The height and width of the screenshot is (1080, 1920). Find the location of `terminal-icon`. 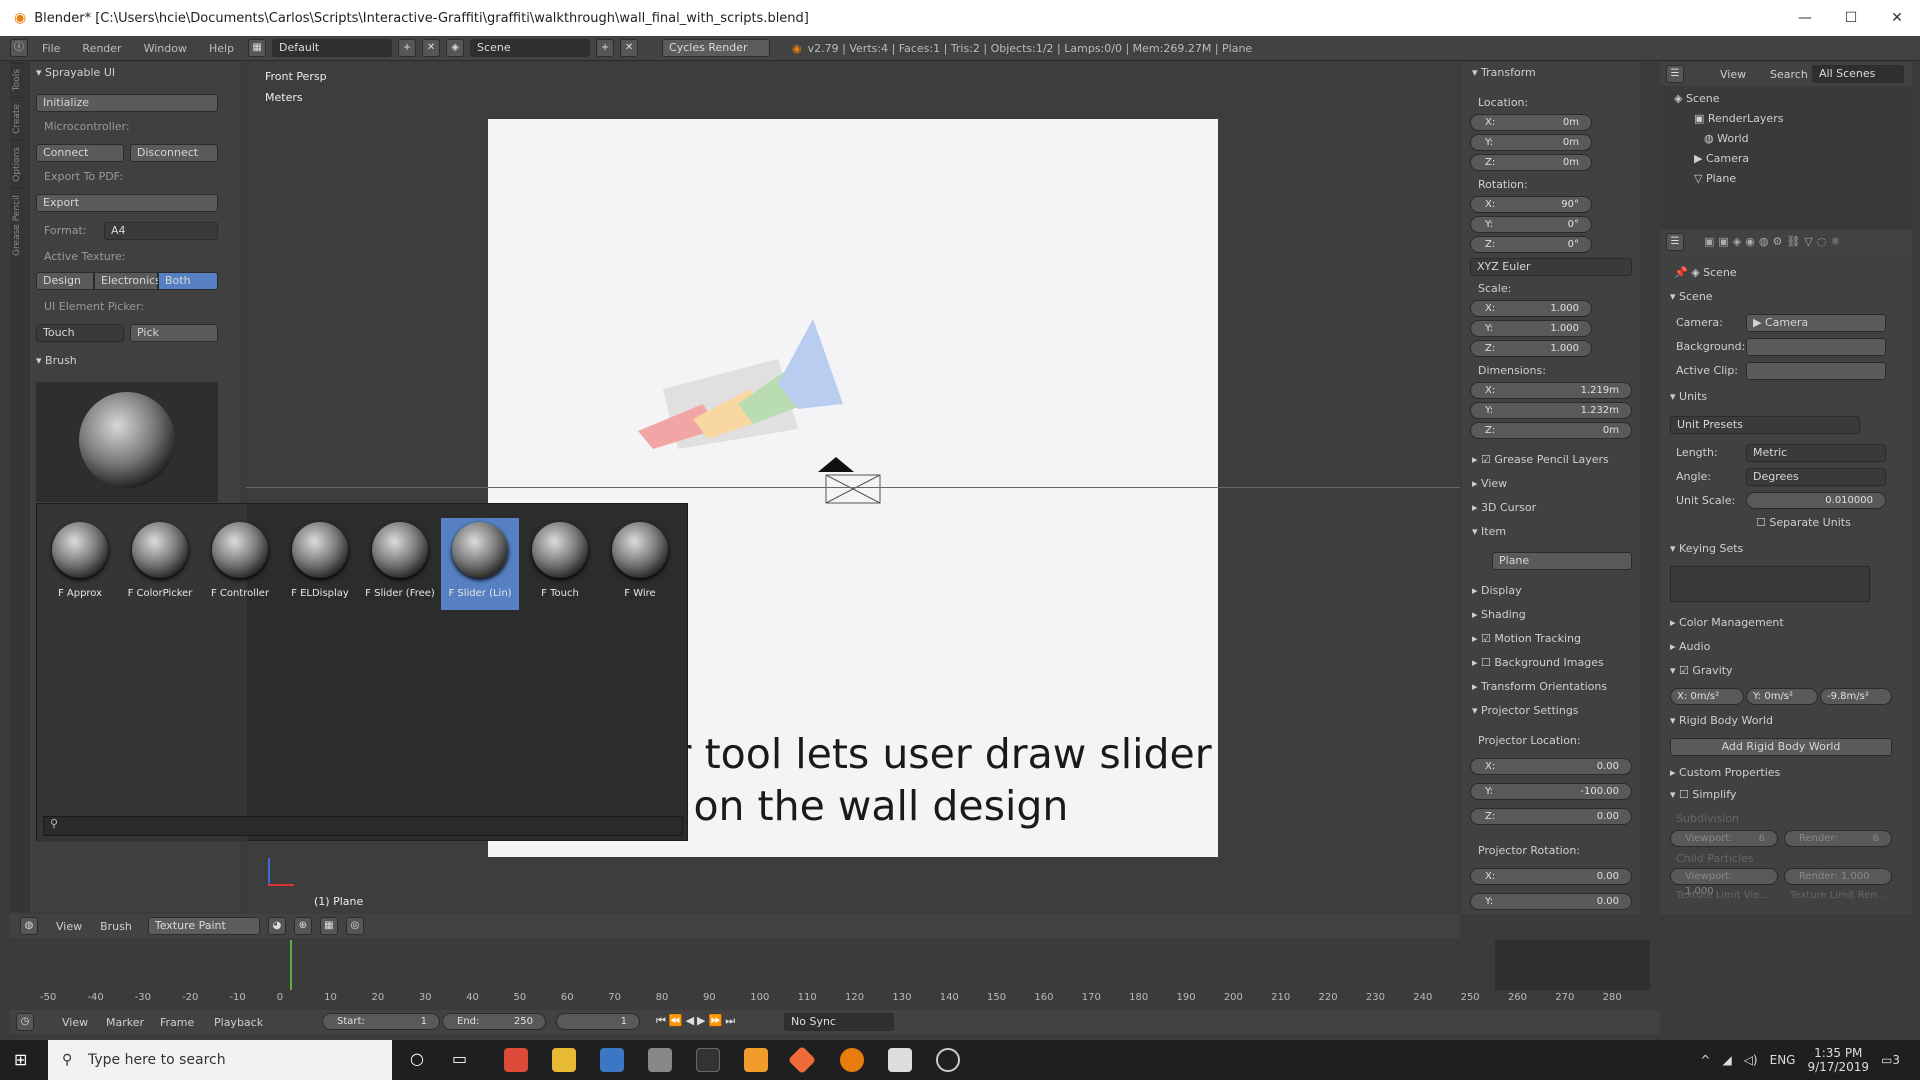

terminal-icon is located at coordinates (708, 1060).